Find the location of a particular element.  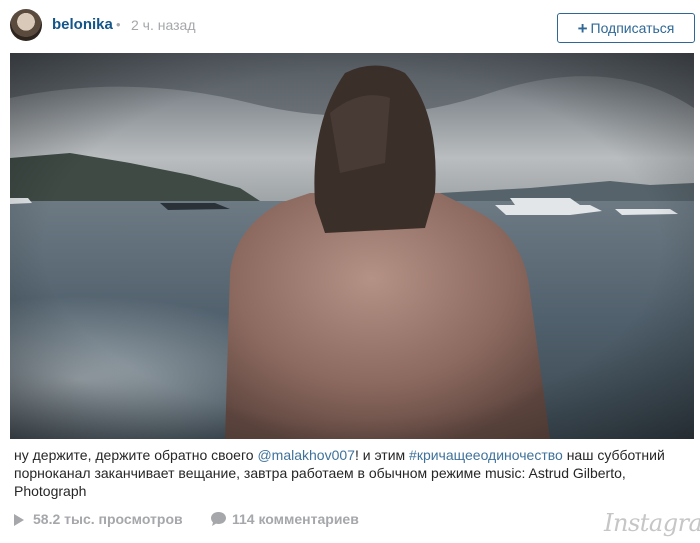

play-icon is located at coordinates (19, 520).